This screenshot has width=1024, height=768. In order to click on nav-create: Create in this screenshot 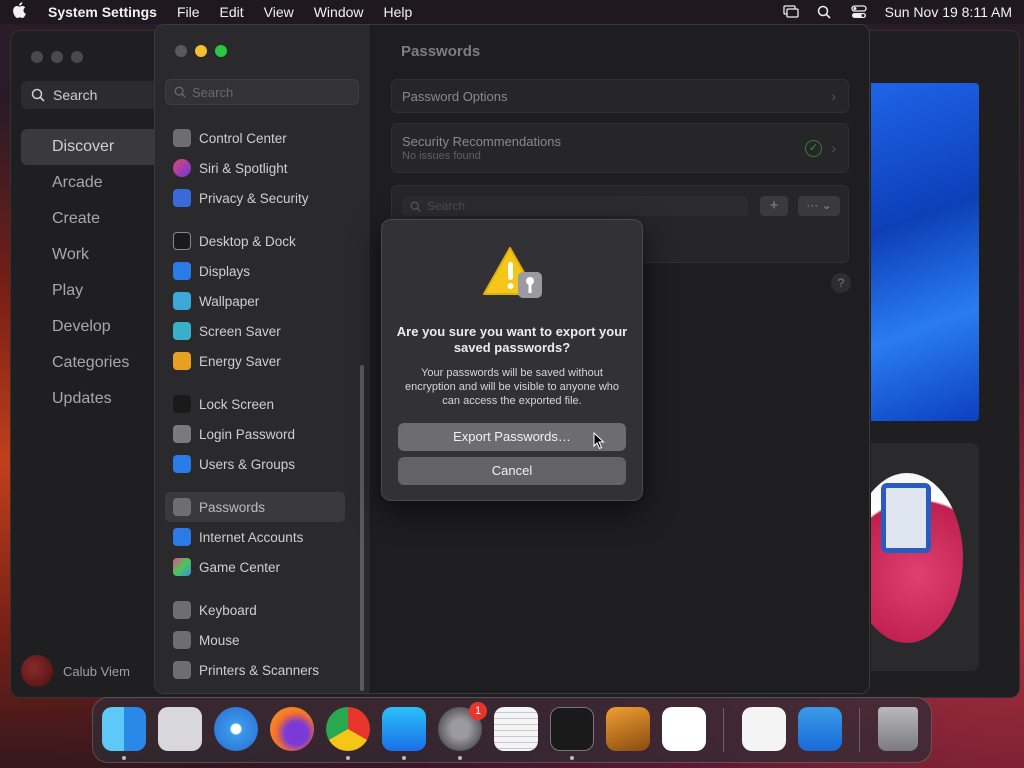, I will do `click(91, 219)`.